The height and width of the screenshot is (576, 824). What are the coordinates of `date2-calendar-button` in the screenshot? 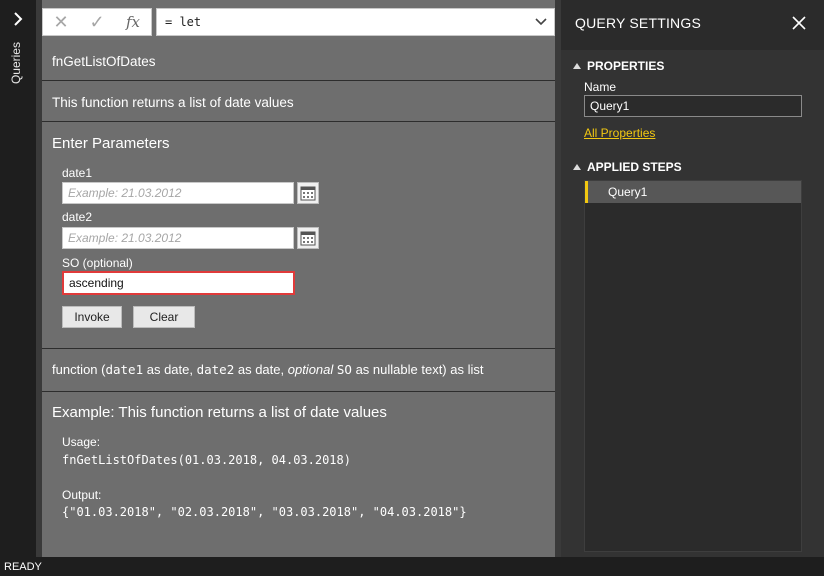 It's located at (308, 238).